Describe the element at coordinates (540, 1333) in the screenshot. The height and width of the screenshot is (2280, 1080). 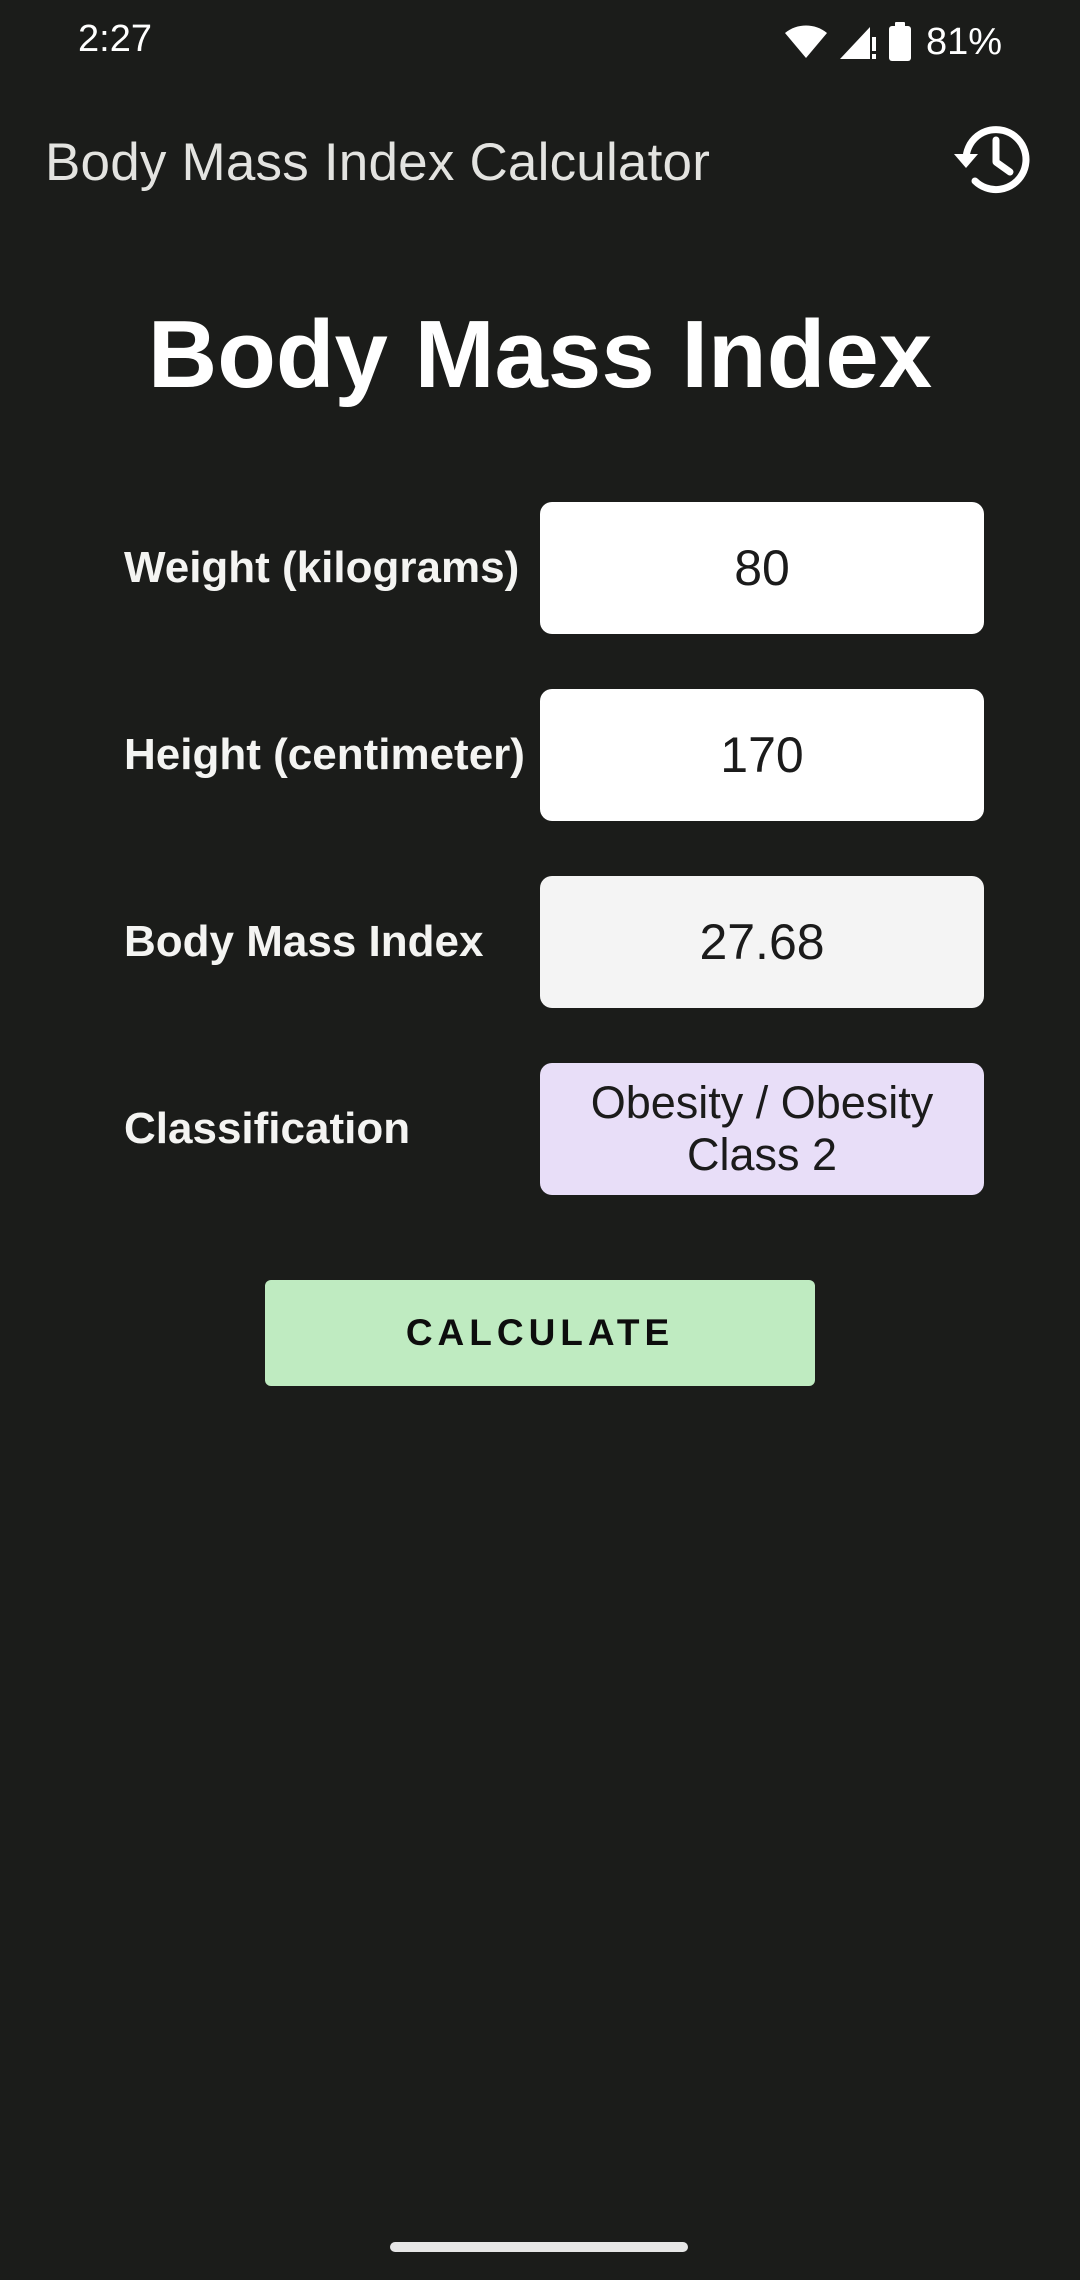
I see `calculate-button: CALCULATE` at that location.